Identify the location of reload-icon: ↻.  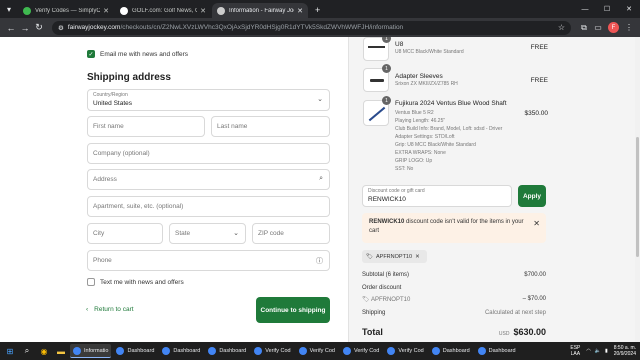
(39, 28).